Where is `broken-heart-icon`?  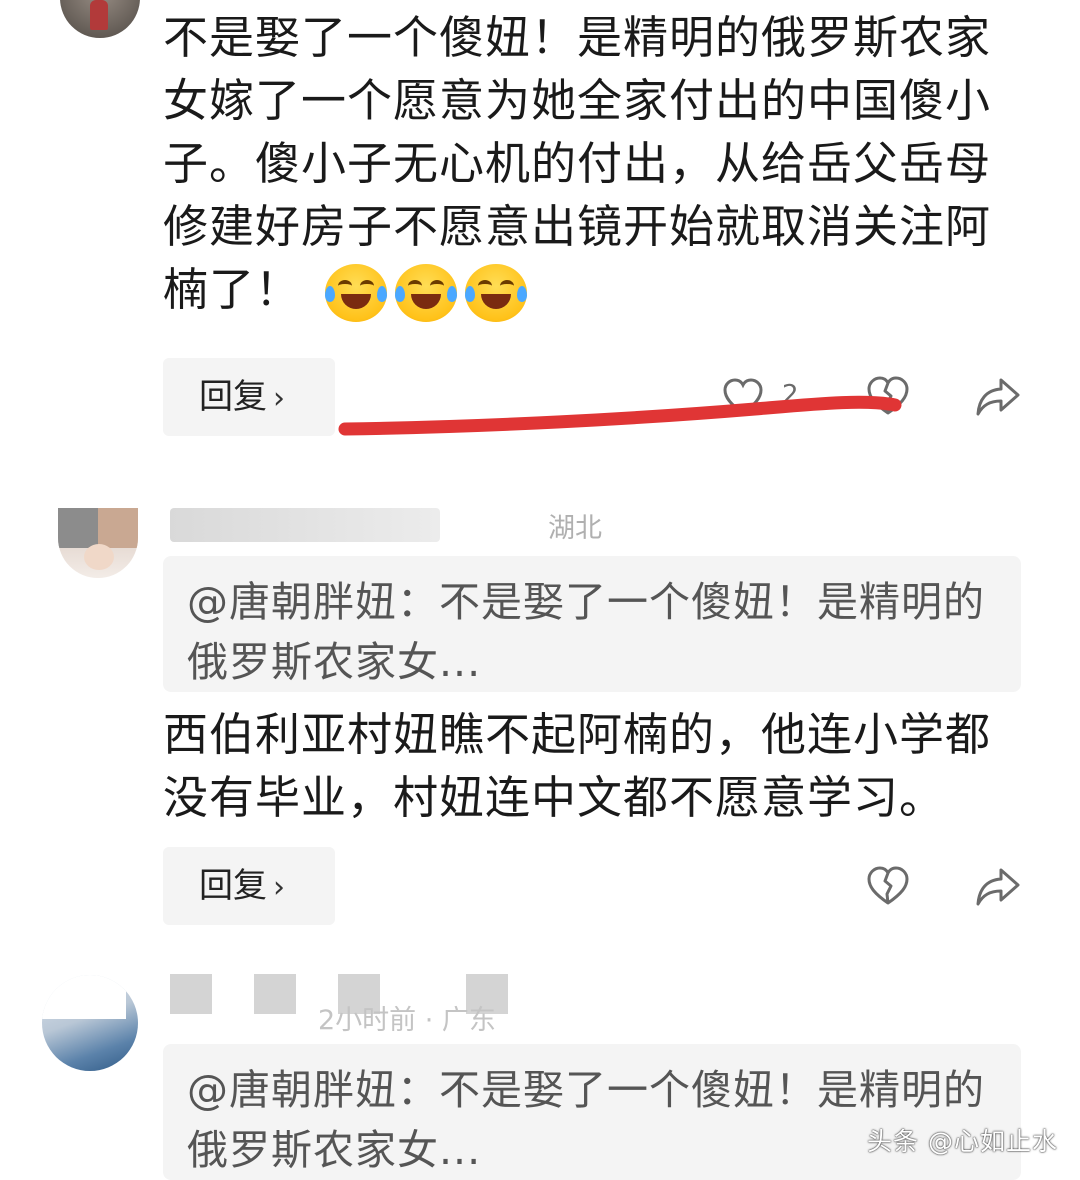
broken-heart-icon is located at coordinates (888, 886).